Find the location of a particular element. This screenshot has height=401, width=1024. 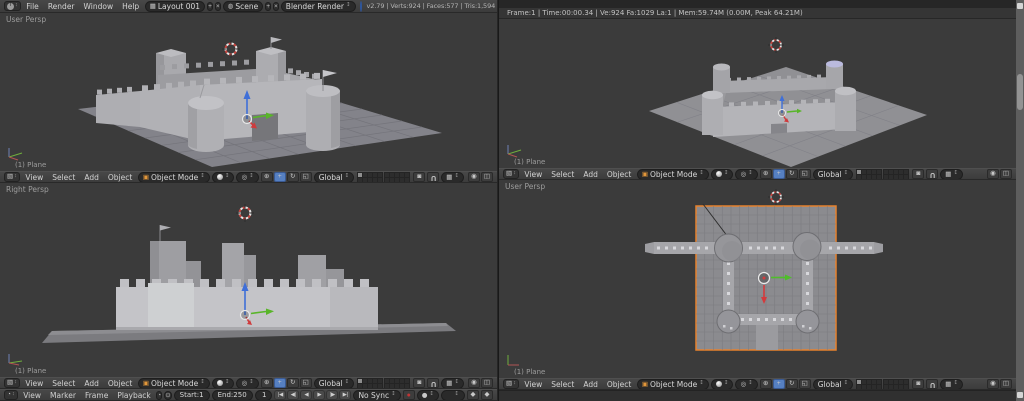

menu-help: Help is located at coordinates (131, 6).